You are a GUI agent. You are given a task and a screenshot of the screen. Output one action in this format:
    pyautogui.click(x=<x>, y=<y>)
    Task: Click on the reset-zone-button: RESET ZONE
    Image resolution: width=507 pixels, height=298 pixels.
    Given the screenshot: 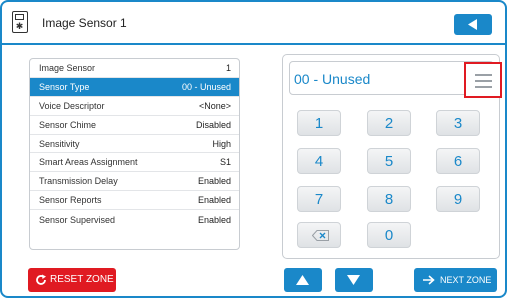 What is the action you would take?
    pyautogui.click(x=72, y=280)
    